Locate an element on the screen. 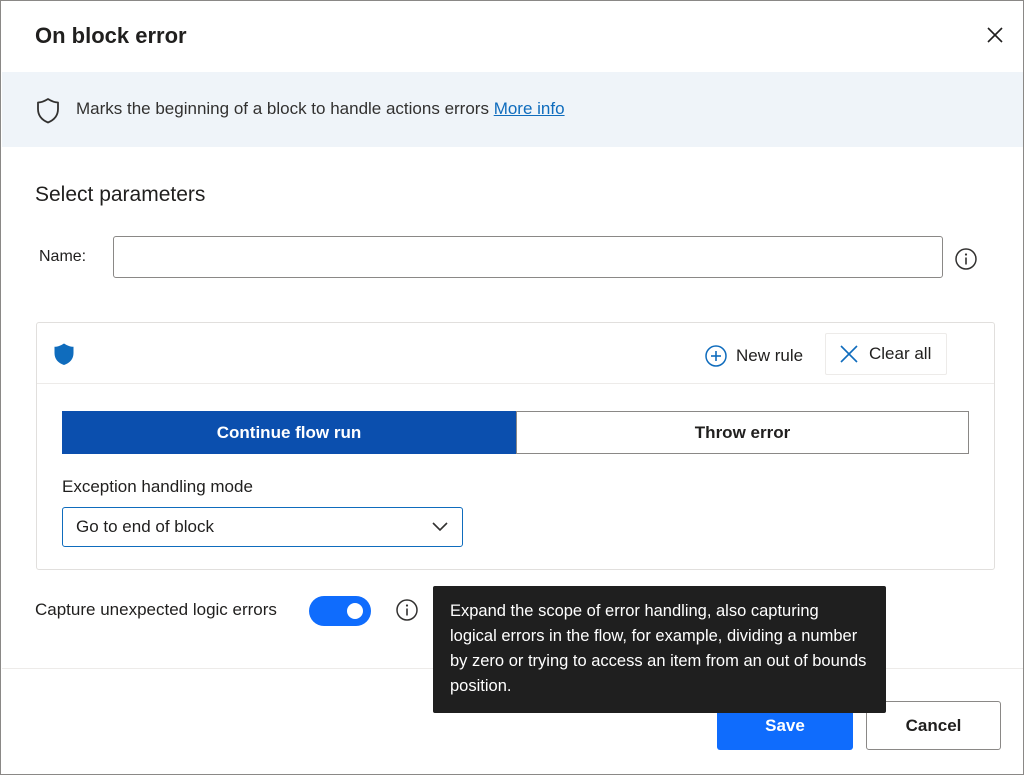  clear-all-label: Clear all is located at coordinates (900, 353).